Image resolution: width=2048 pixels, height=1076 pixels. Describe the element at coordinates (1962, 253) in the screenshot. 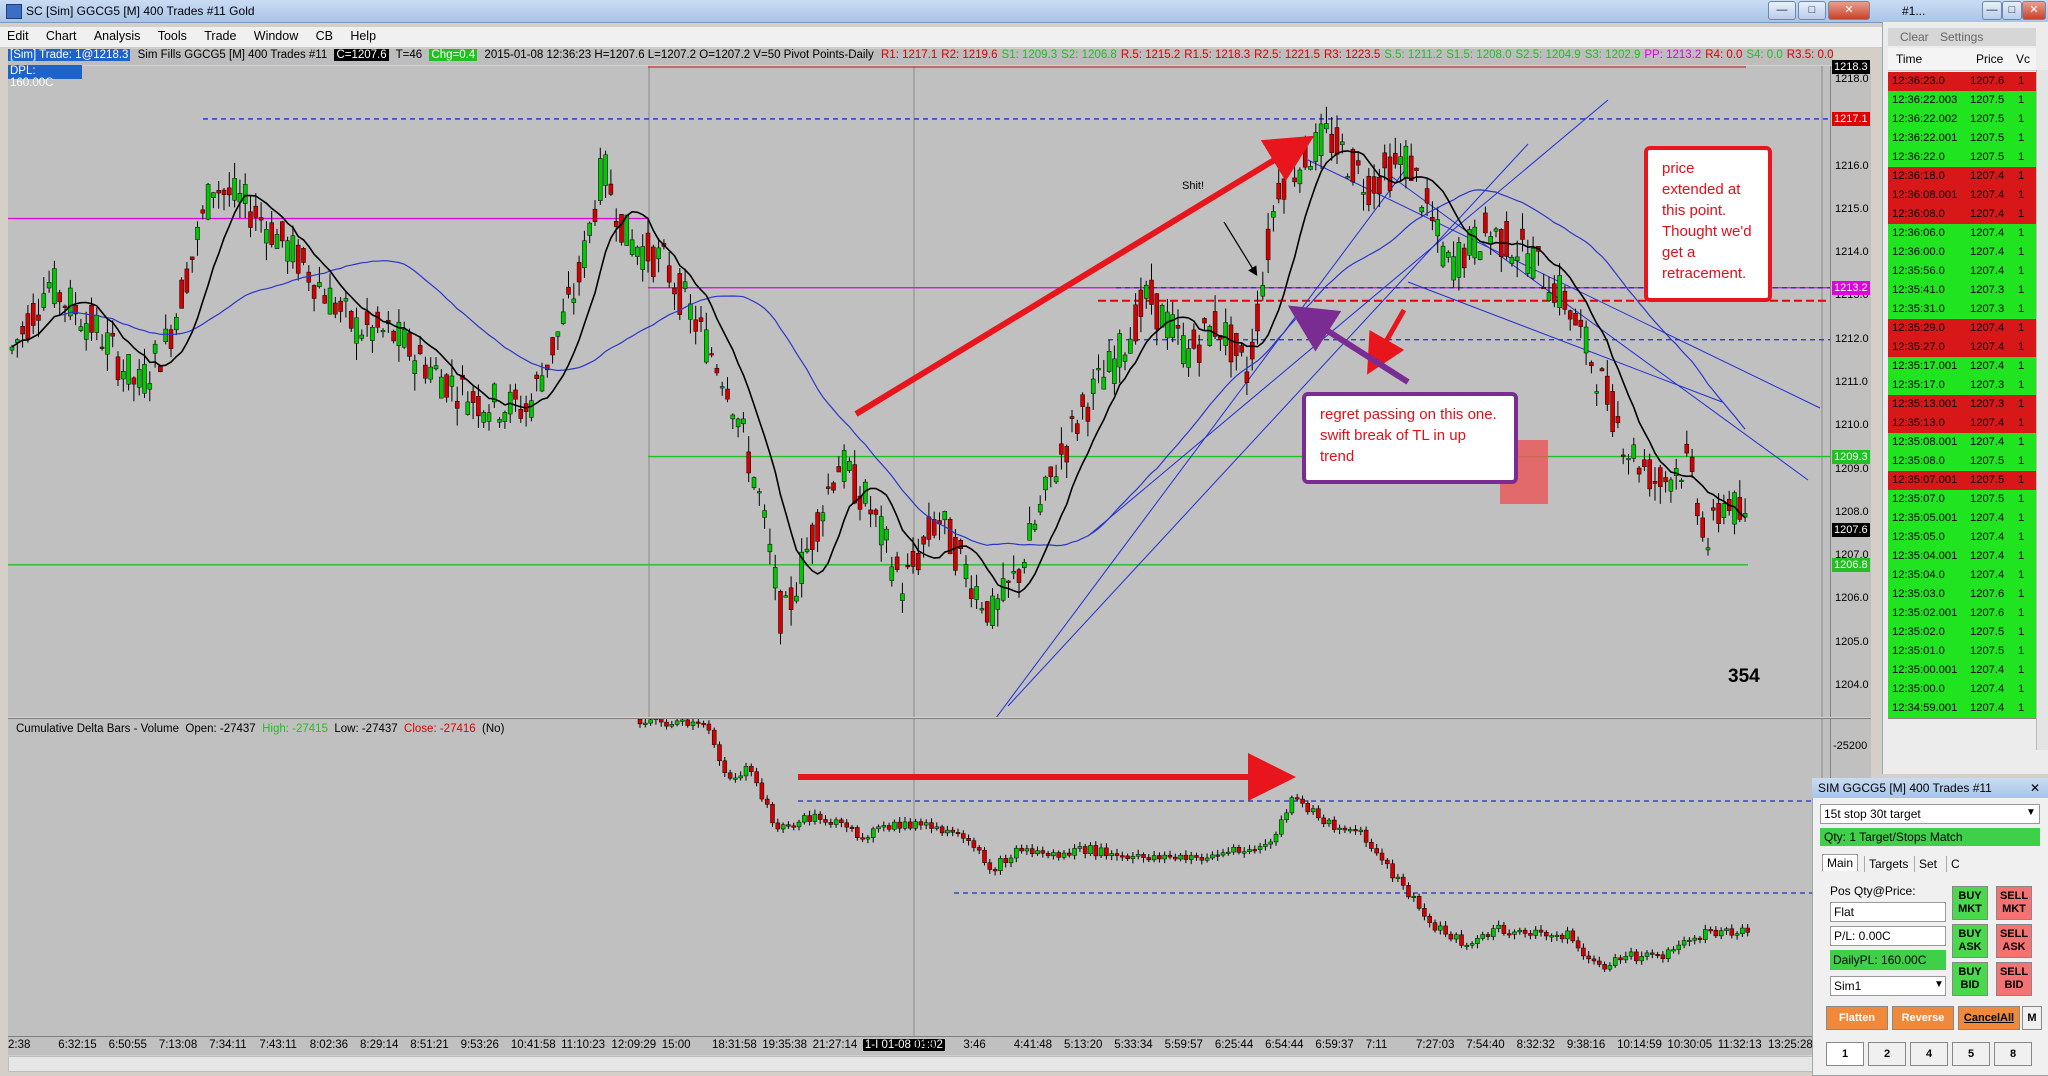

I see `ts-row: 12:36:00.0 1207.4 1` at that location.